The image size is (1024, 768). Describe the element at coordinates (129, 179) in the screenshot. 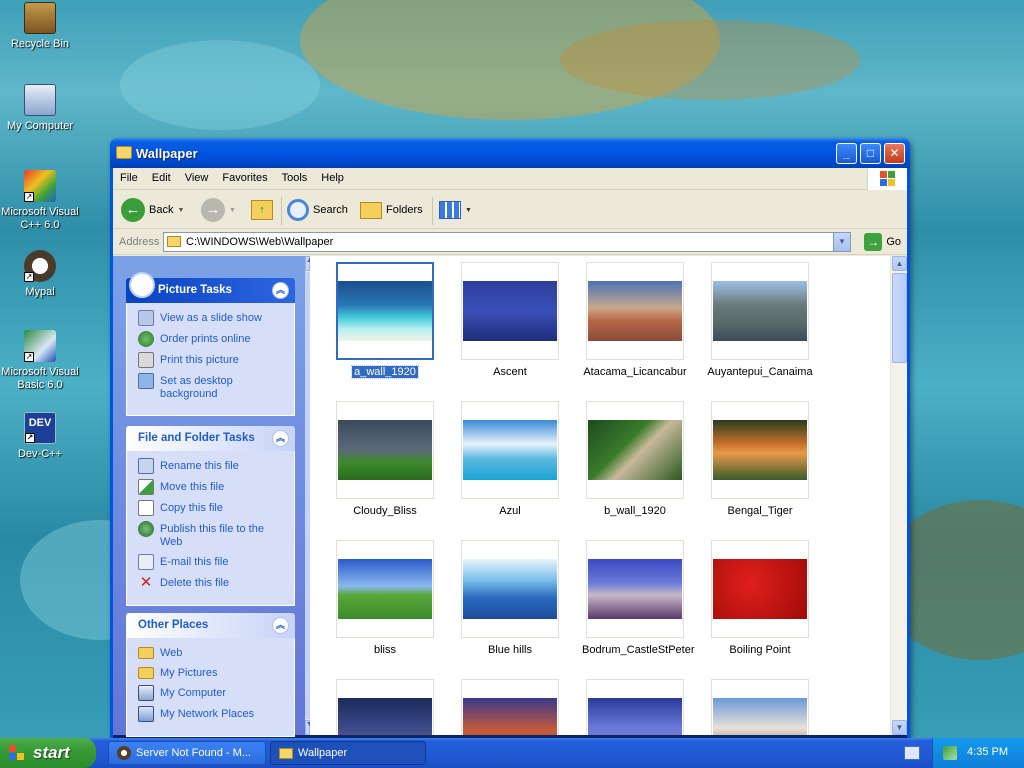

I see `menu-file: File` at that location.